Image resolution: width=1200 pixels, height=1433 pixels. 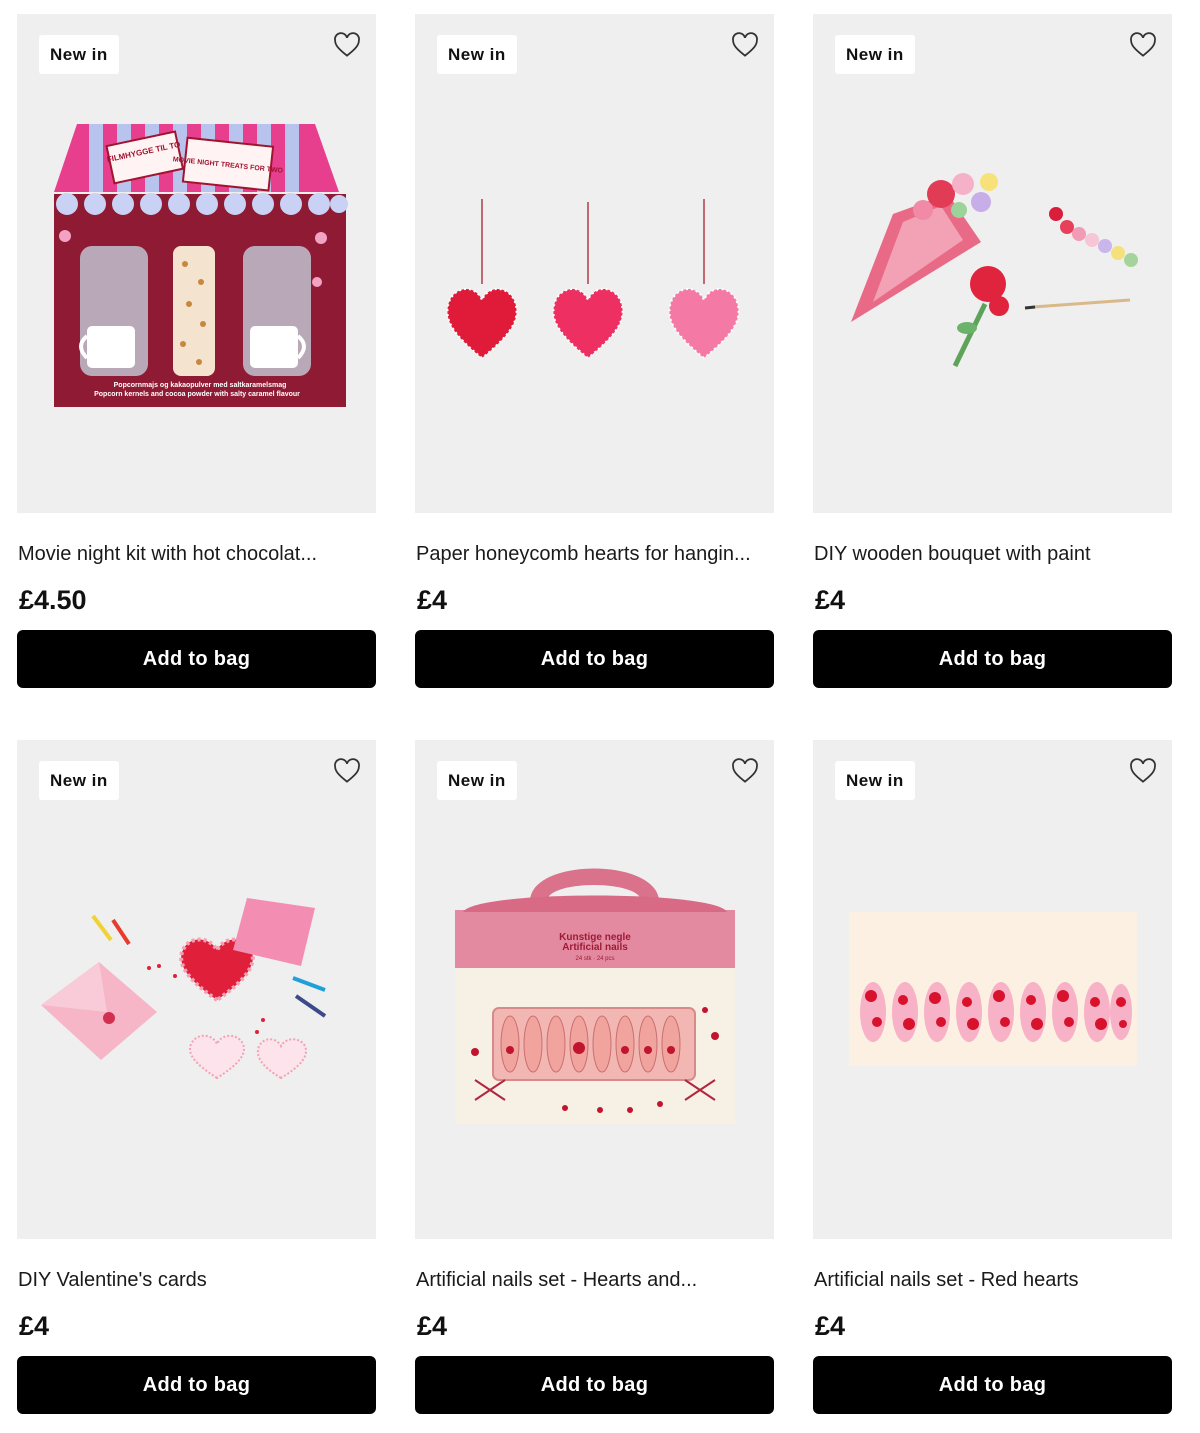 I want to click on product-image-honeycomb-hearts, so click(x=593, y=279).